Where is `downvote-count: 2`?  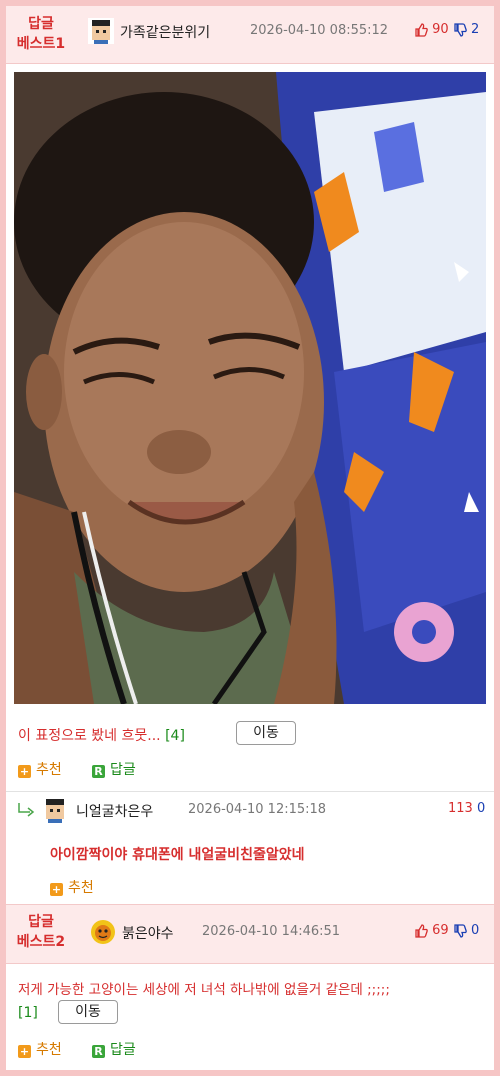 downvote-count: 2 is located at coordinates (475, 29).